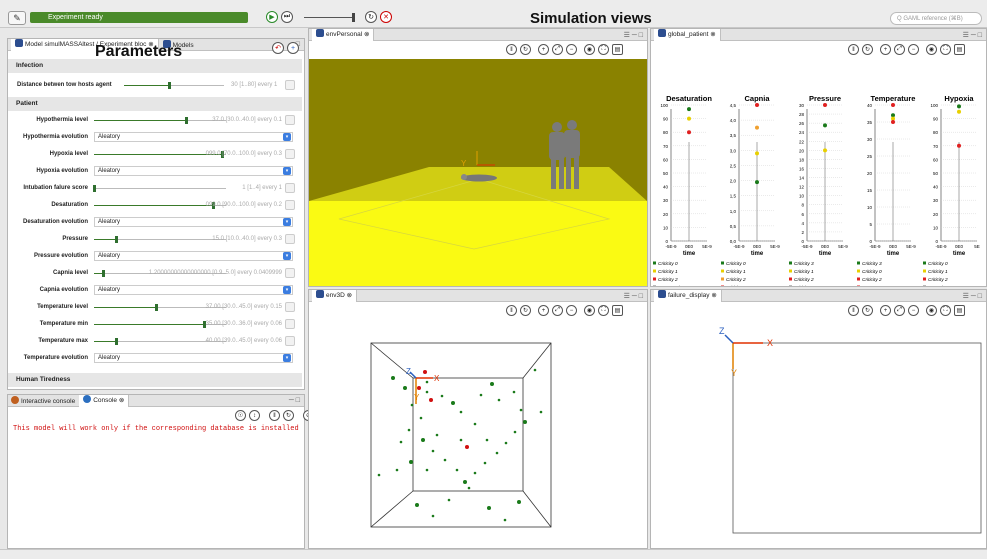  Describe the element at coordinates (353, 17) in the screenshot. I see `speed-slider-knob` at that location.